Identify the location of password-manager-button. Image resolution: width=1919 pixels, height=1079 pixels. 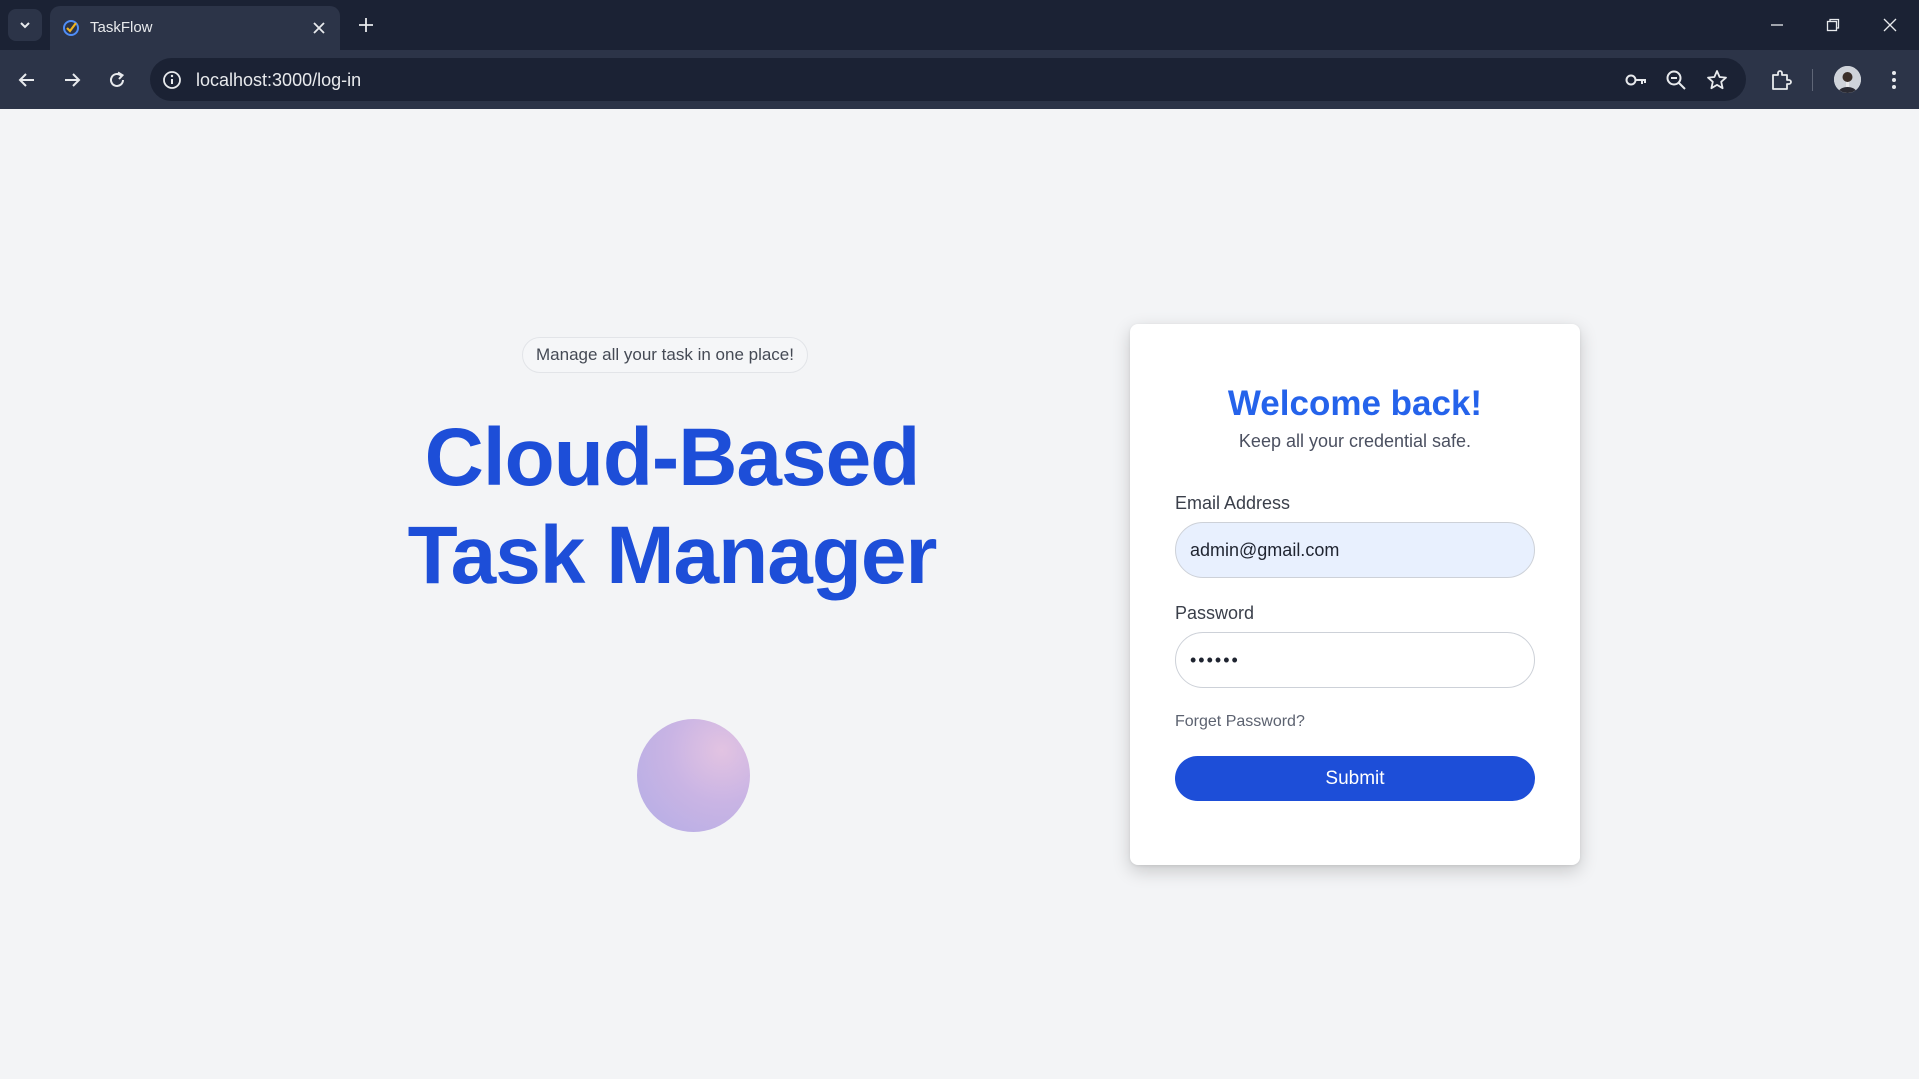
(1636, 80).